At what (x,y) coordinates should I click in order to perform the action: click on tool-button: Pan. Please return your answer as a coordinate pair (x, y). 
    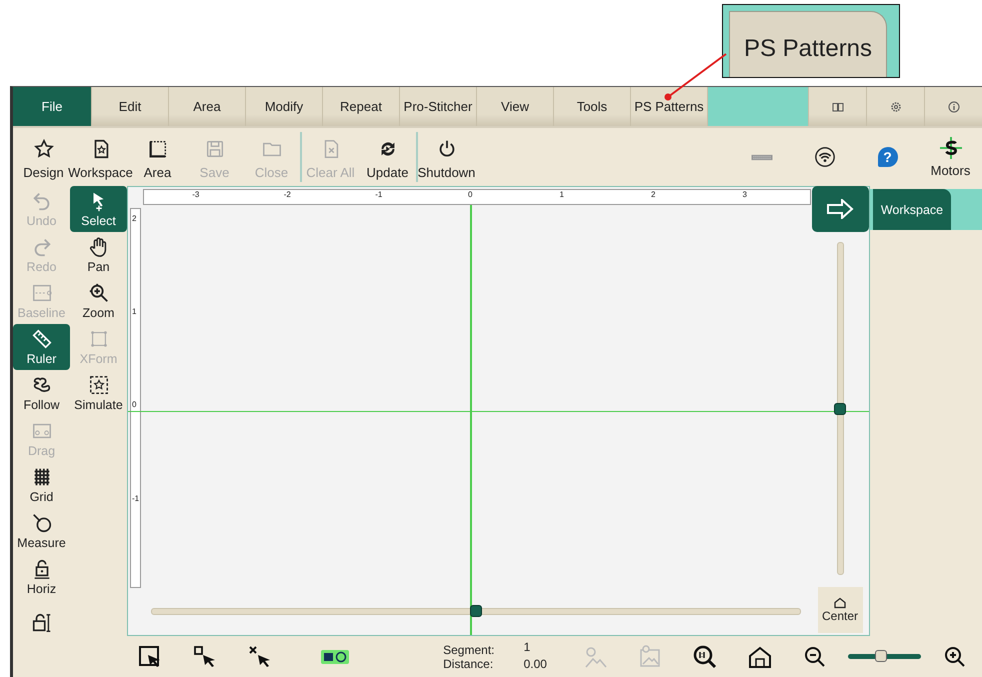
    Looking at the image, I should click on (98, 255).